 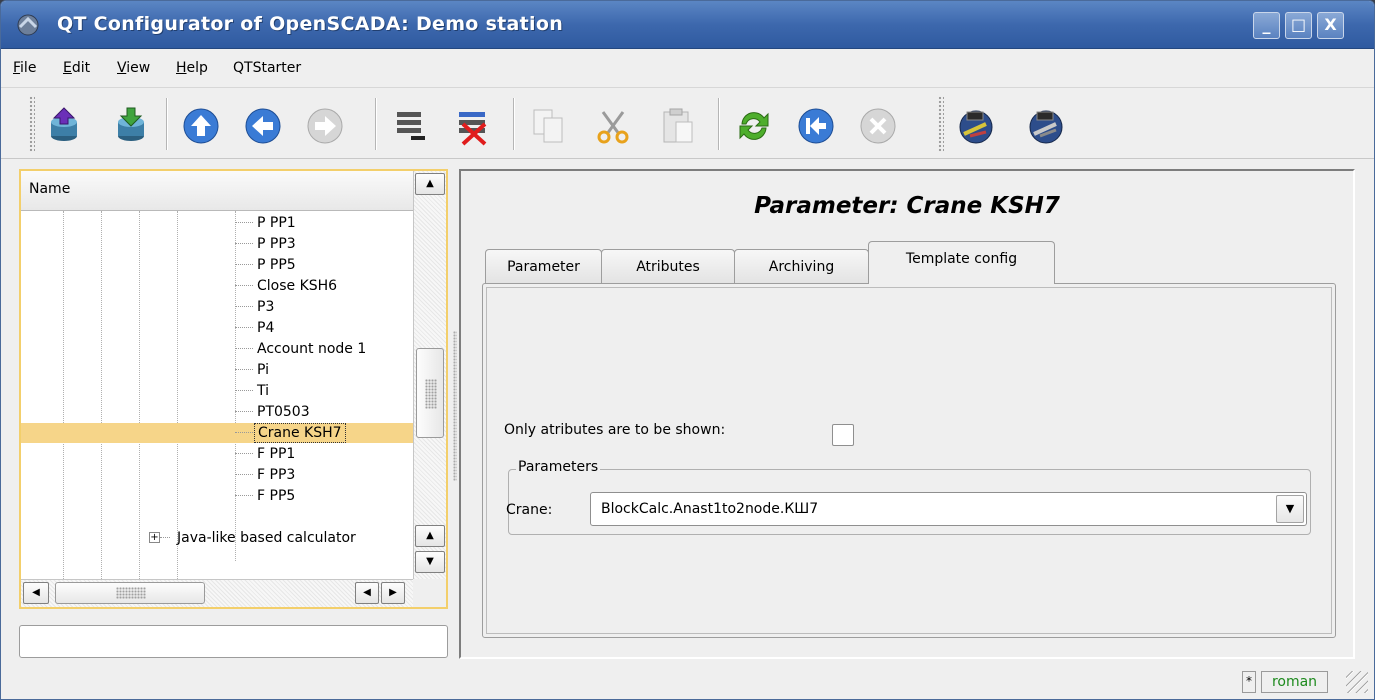 I want to click on menu-help: Help, so click(x=192, y=68).